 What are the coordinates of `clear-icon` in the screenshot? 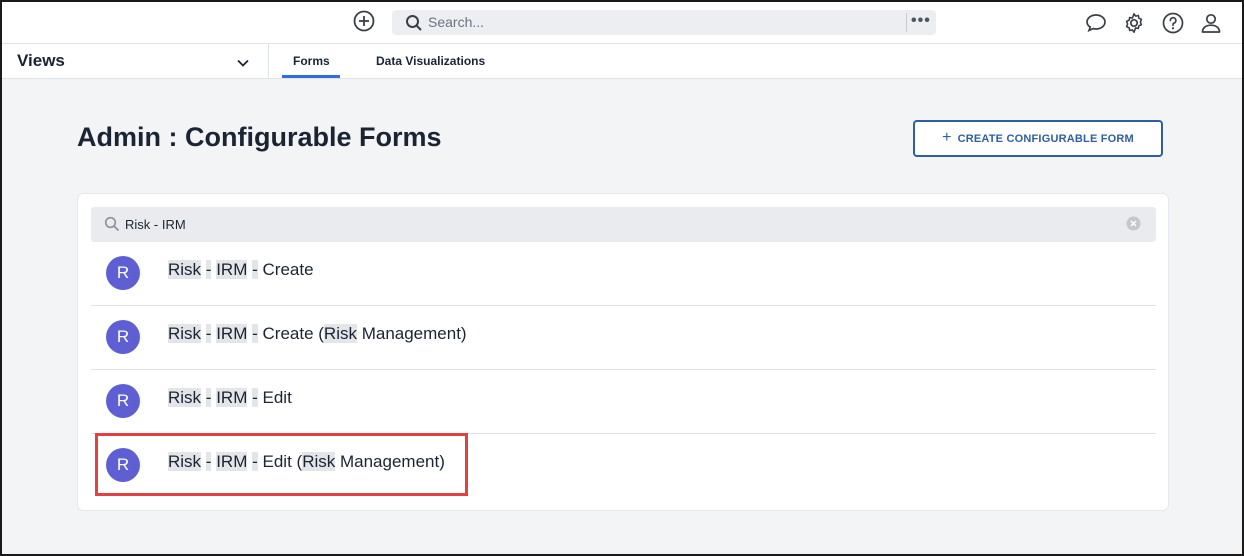 It's located at (1133, 223).